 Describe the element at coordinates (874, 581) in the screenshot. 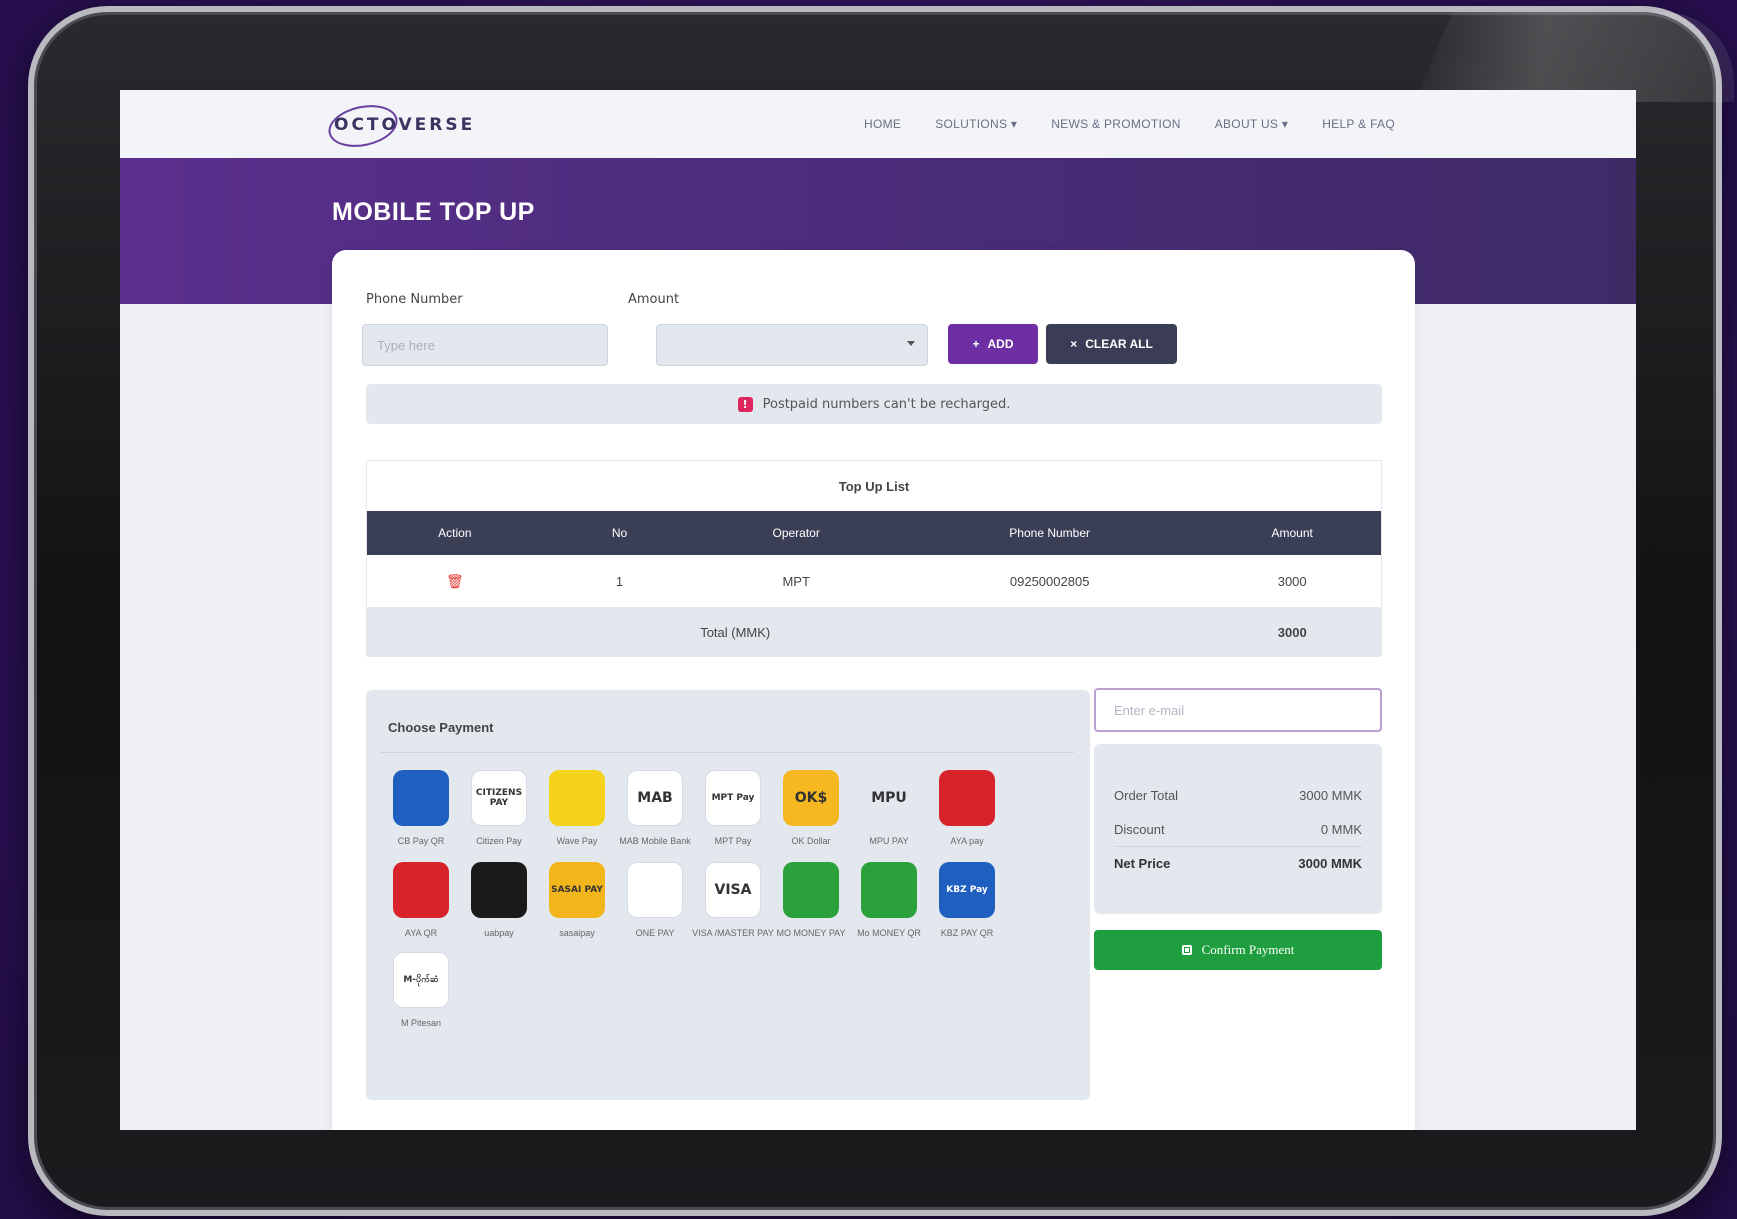

I see `table-row: 🗑 1 MPT 09250002805 3000` at that location.